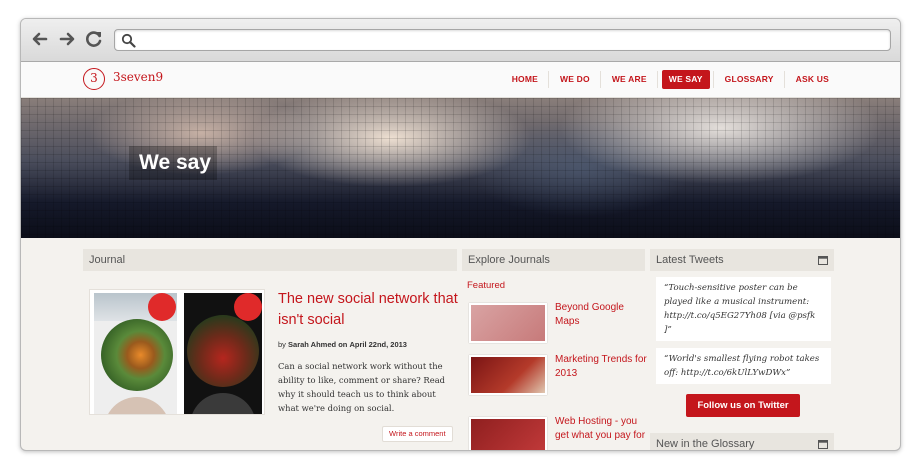 Image resolution: width=920 pixels, height=470 pixels. I want to click on back-arrow-icon, so click(40, 39).